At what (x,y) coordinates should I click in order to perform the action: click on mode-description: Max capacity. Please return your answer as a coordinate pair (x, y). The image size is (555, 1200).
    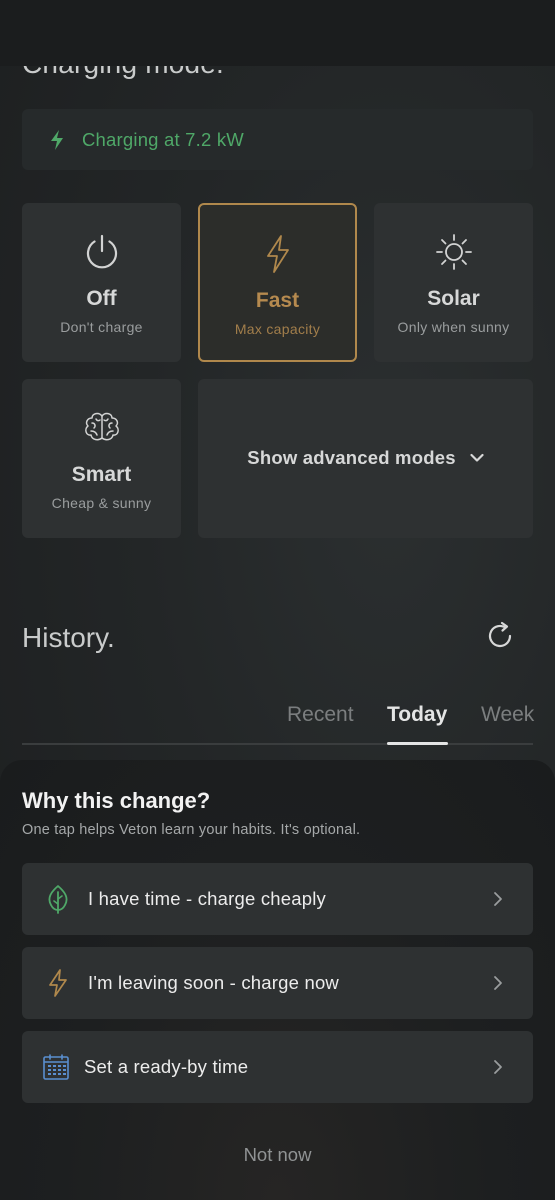
    Looking at the image, I should click on (277, 329).